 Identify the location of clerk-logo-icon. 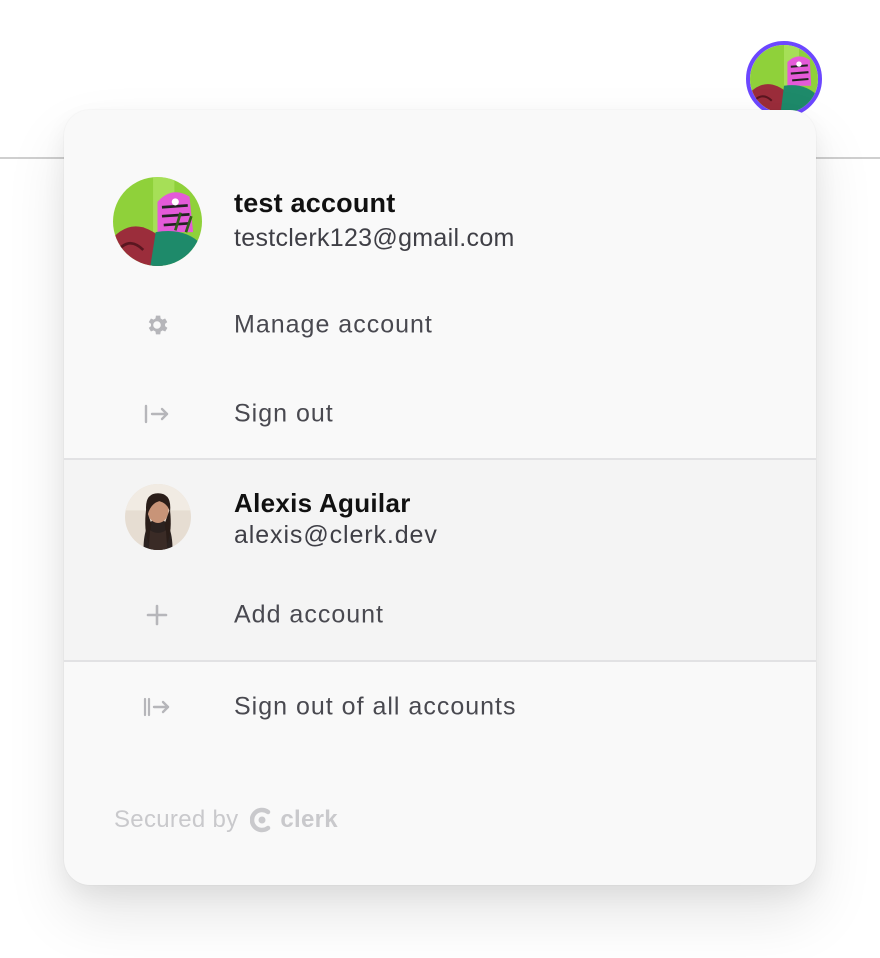
(260, 820).